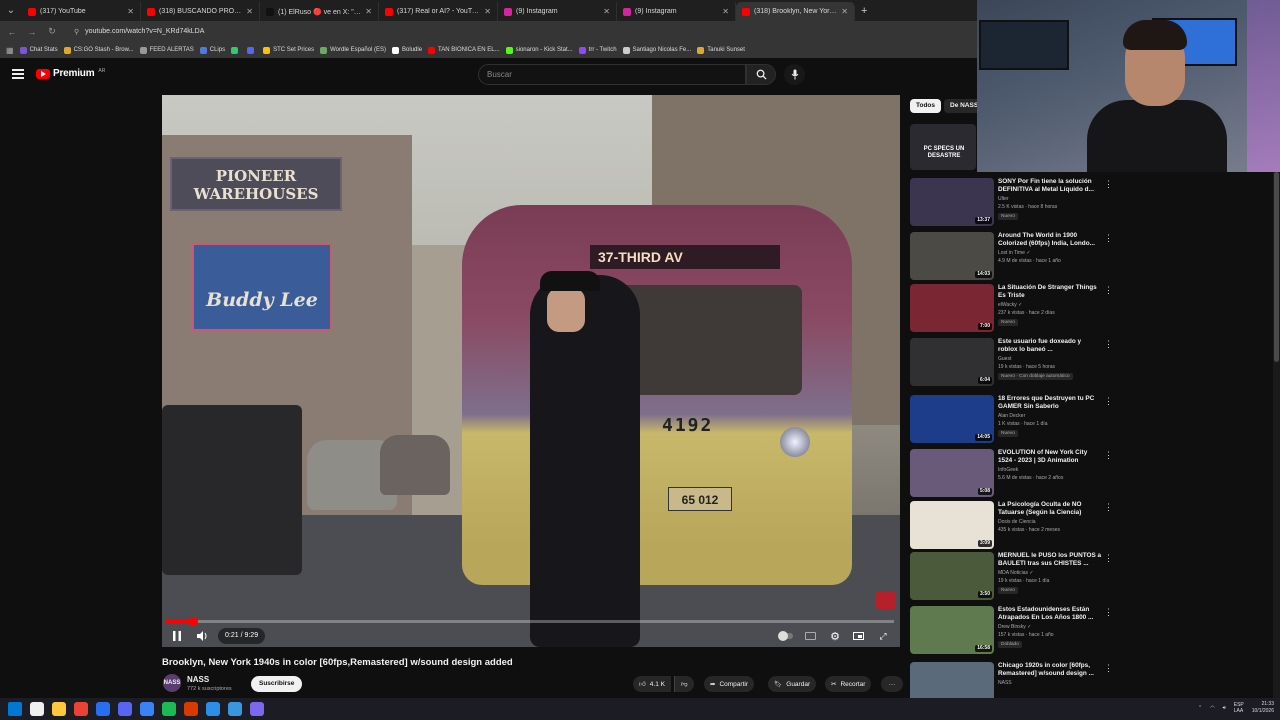 The height and width of the screenshot is (720, 1280). Describe the element at coordinates (1011, 416) in the screenshot. I see `recommended-video-channel: Alan Decker` at that location.